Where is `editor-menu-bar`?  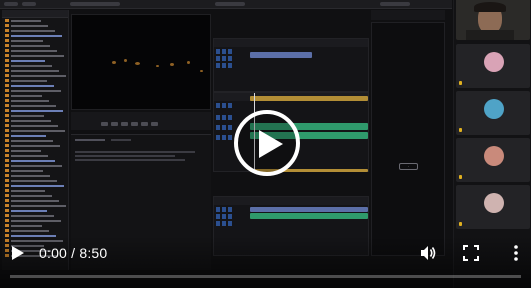 editor-menu-bar is located at coordinates (226, 4).